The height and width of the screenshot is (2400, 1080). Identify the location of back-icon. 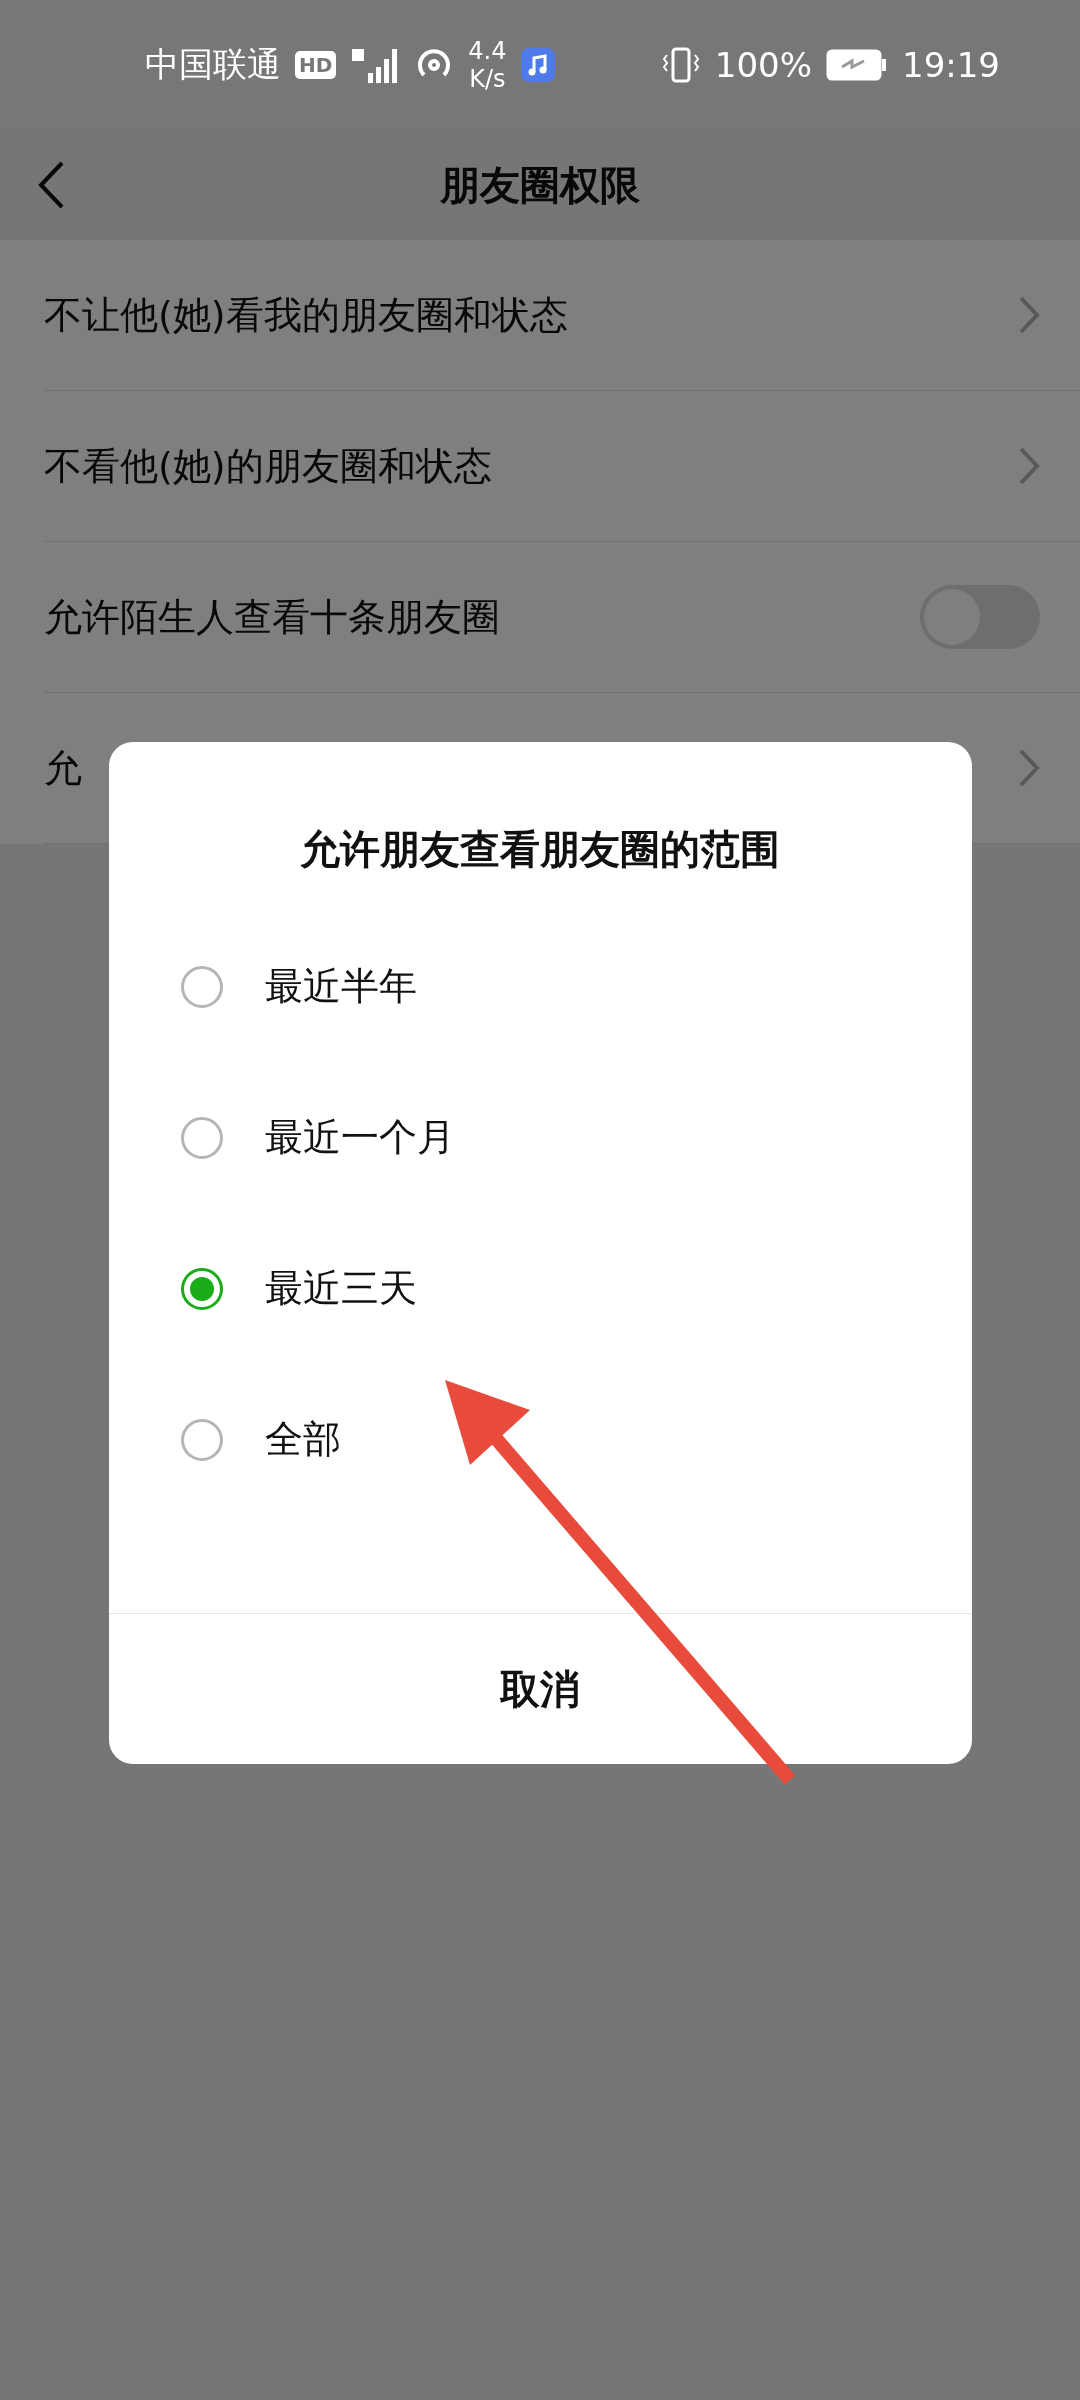
(51, 185).